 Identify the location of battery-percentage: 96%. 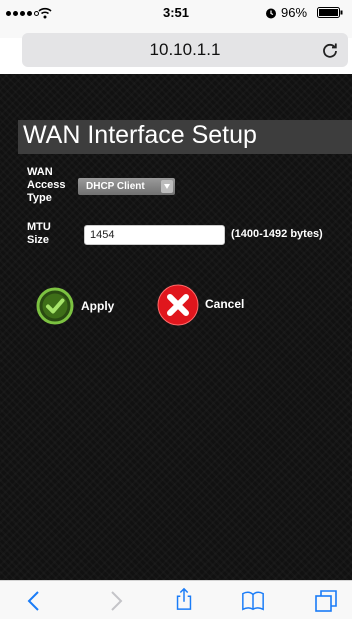
(294, 12).